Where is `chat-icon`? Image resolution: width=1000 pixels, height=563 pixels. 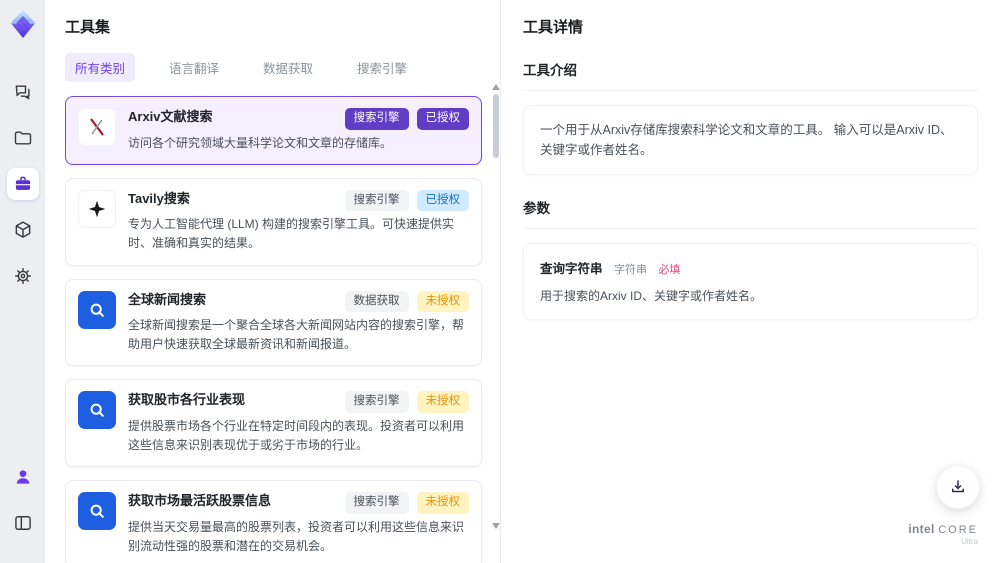
chat-icon is located at coordinates (22, 92).